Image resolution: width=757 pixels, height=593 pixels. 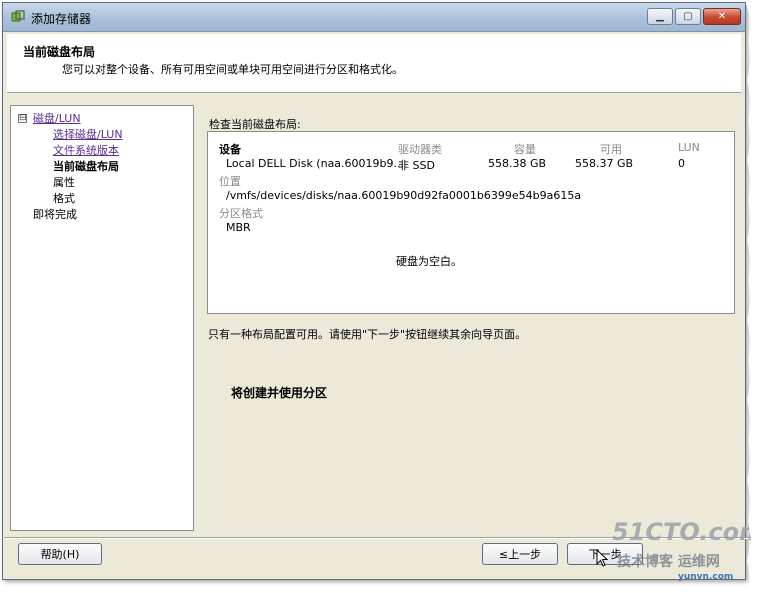 I want to click on column-header-lun: LUN, so click(x=689, y=147).